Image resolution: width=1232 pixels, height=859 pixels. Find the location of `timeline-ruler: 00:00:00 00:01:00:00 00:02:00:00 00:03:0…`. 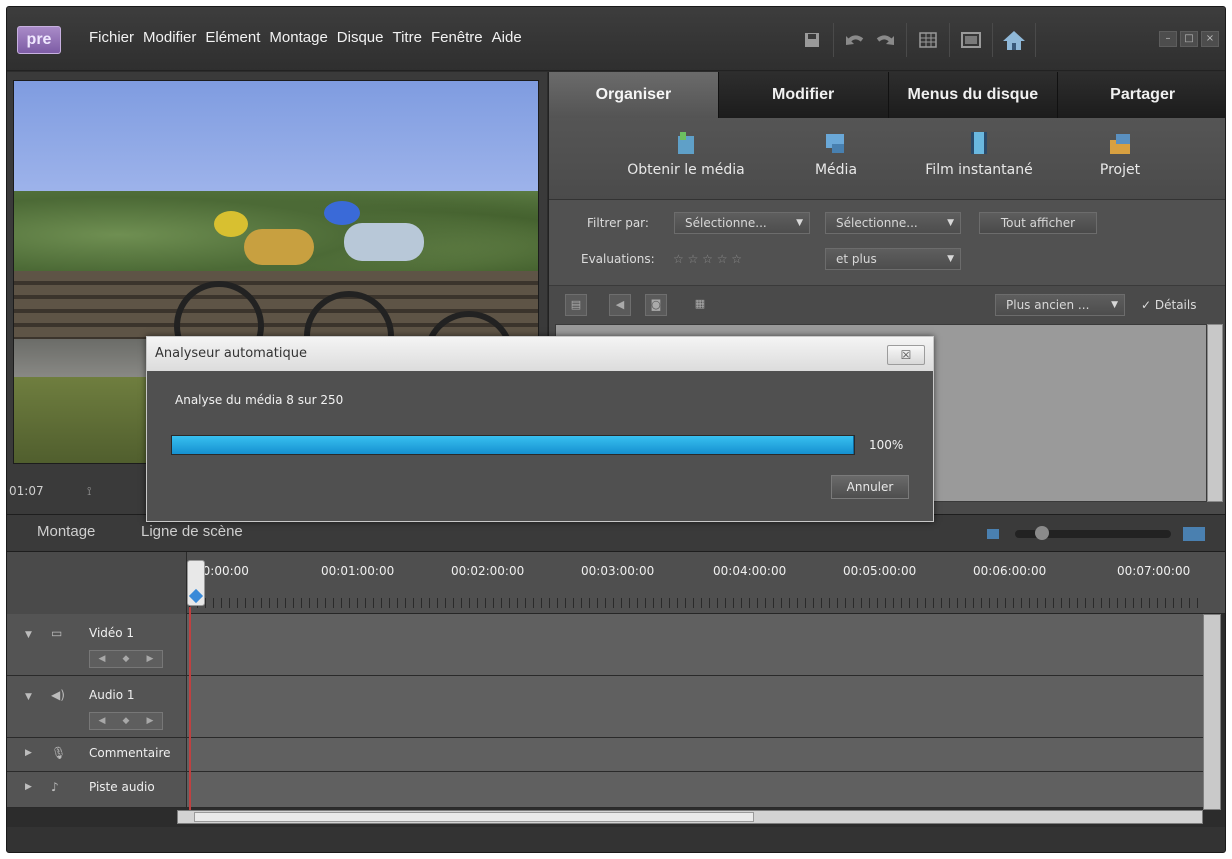

timeline-ruler: 00:00:00 00:01:00:00 00:02:00:00 00:03:0… is located at coordinates (616, 583).